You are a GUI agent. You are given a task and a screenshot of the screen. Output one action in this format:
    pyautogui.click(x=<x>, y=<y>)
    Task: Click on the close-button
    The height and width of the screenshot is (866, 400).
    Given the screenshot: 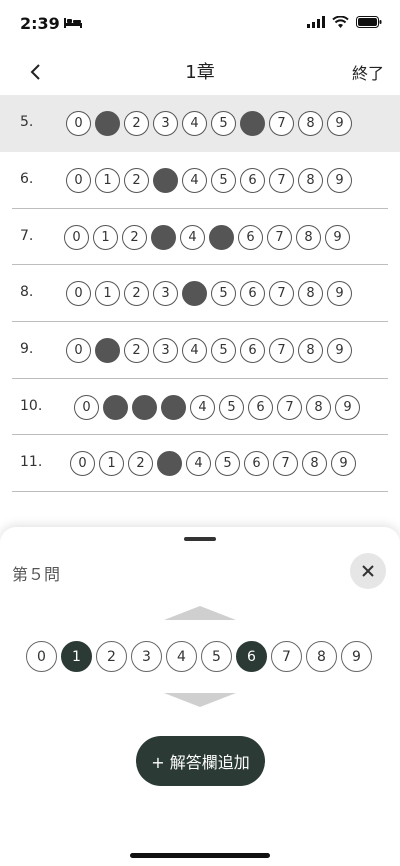 What is the action you would take?
    pyautogui.click(x=368, y=571)
    